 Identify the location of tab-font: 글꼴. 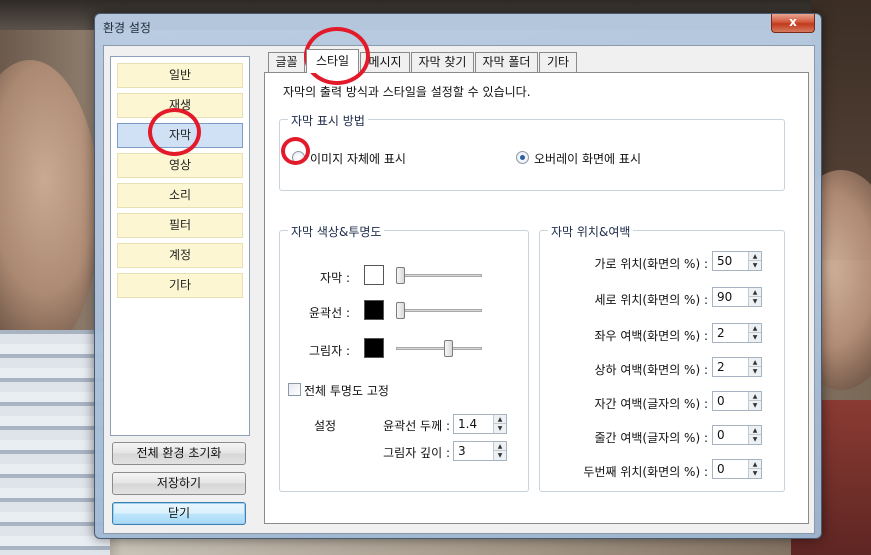
(286, 62).